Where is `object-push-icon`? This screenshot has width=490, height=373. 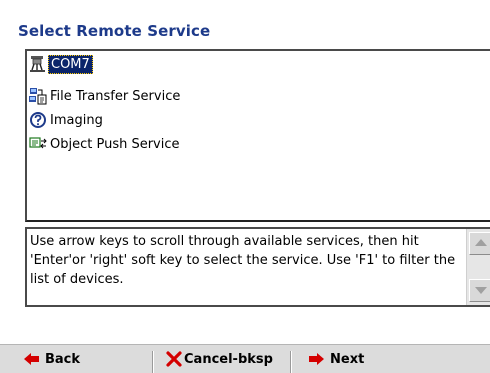
object-push-icon is located at coordinates (38, 144).